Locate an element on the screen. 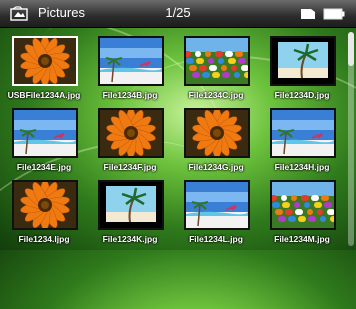 This screenshot has height=309, width=356. thumbnail-item: USBFile1234A.jpg is located at coordinates (43, 71).